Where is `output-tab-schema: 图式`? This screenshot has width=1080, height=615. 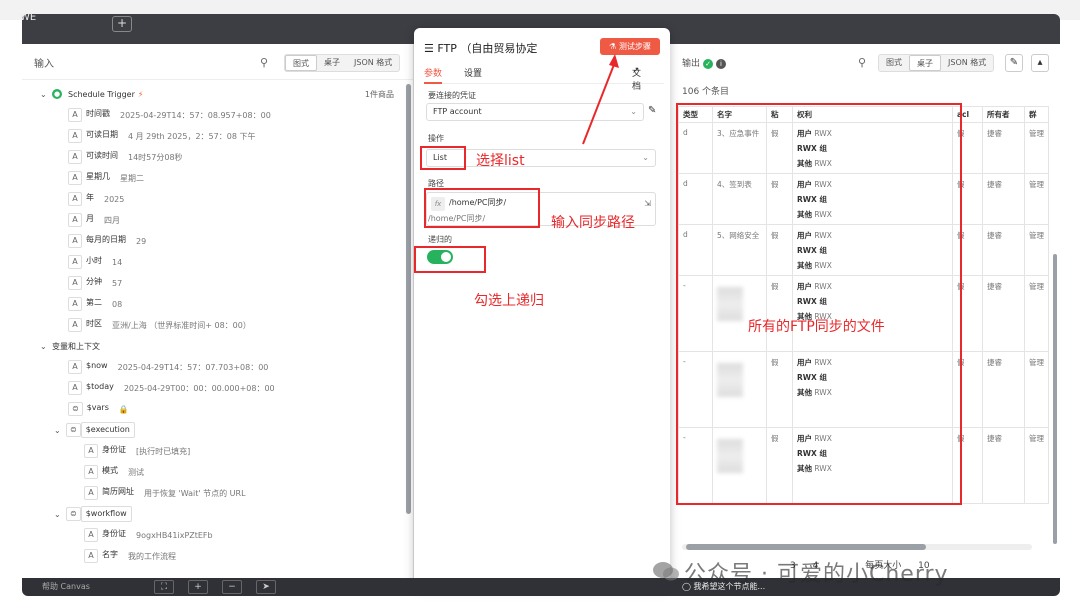 output-tab-schema: 图式 is located at coordinates (894, 63).